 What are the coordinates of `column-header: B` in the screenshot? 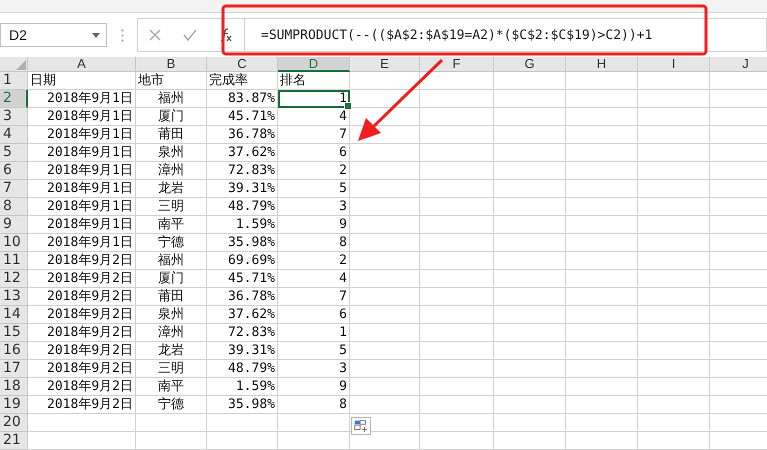 It's located at (171, 64).